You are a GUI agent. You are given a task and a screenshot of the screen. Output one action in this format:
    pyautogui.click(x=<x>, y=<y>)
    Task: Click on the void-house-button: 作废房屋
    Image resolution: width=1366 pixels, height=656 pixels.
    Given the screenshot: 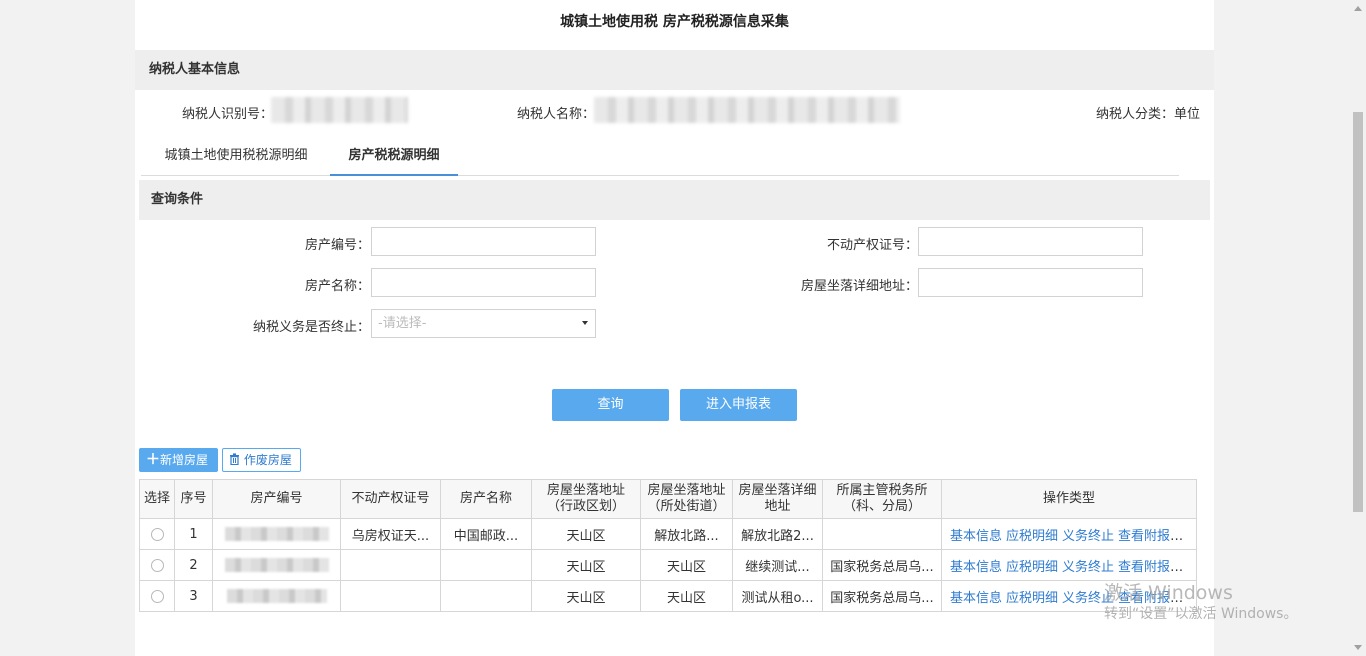 What is the action you would take?
    pyautogui.click(x=261, y=460)
    